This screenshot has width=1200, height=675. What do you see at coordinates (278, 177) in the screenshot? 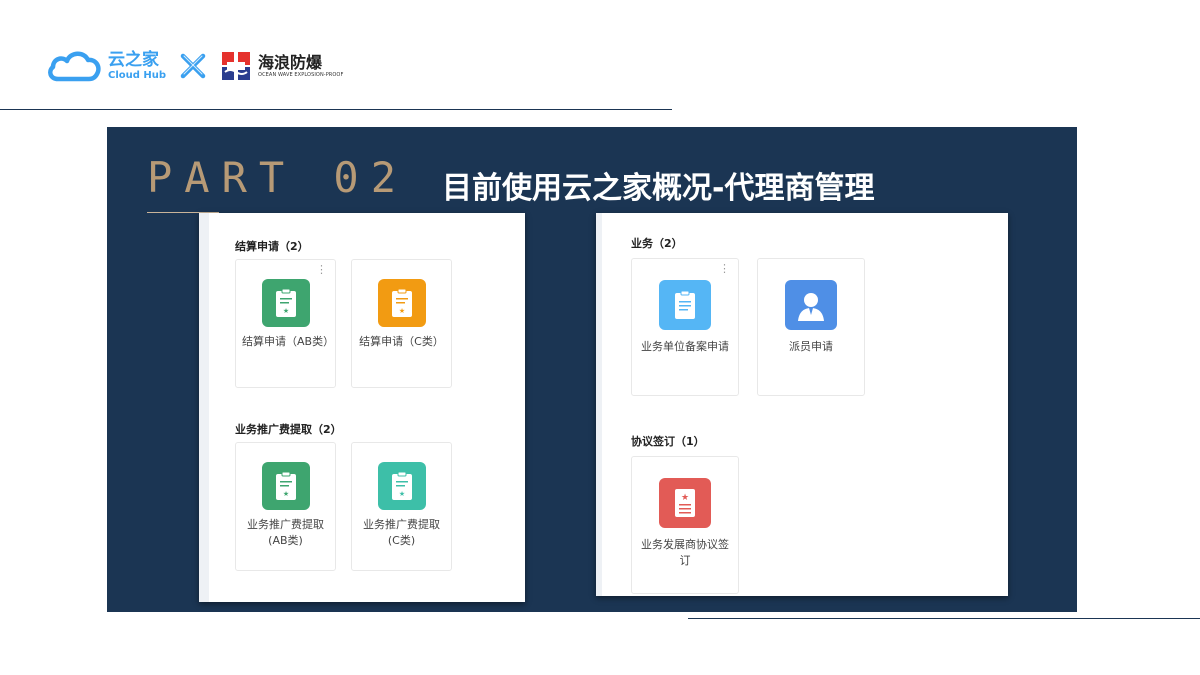
I see `part-label: PART 02` at bounding box center [278, 177].